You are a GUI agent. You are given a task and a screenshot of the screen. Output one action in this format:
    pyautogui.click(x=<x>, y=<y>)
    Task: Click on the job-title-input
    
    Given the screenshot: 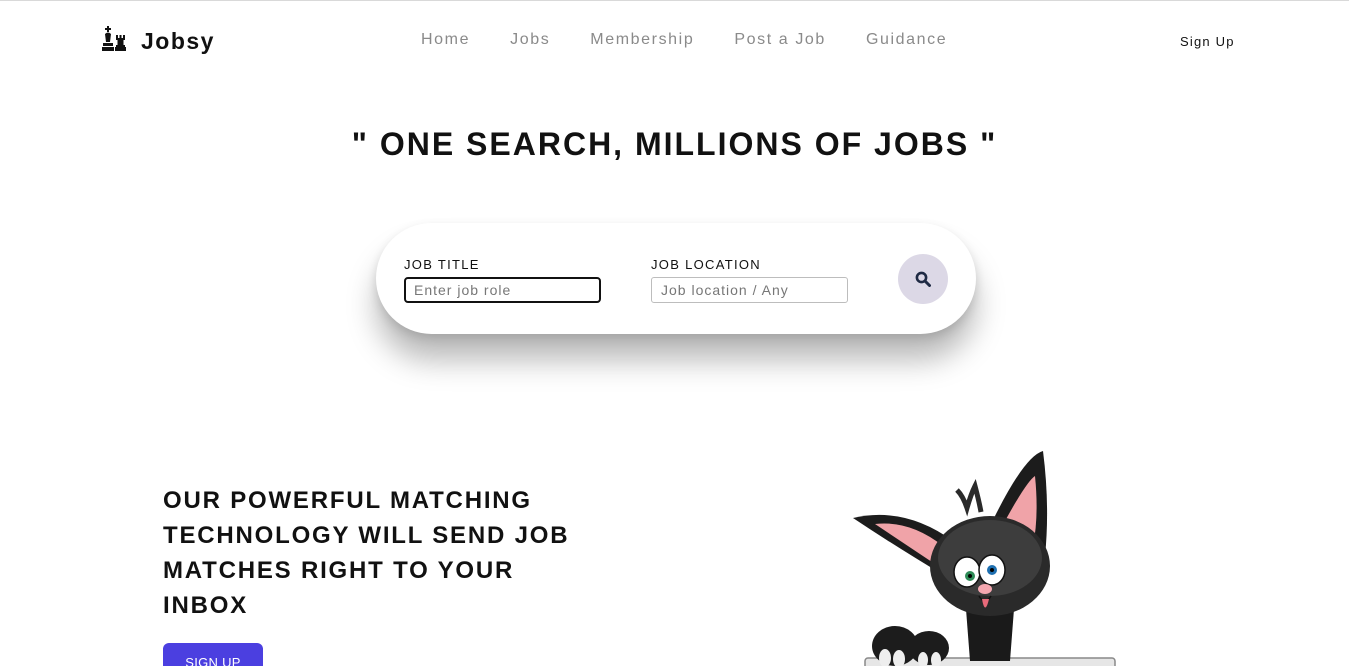 What is the action you would take?
    pyautogui.click(x=502, y=290)
    